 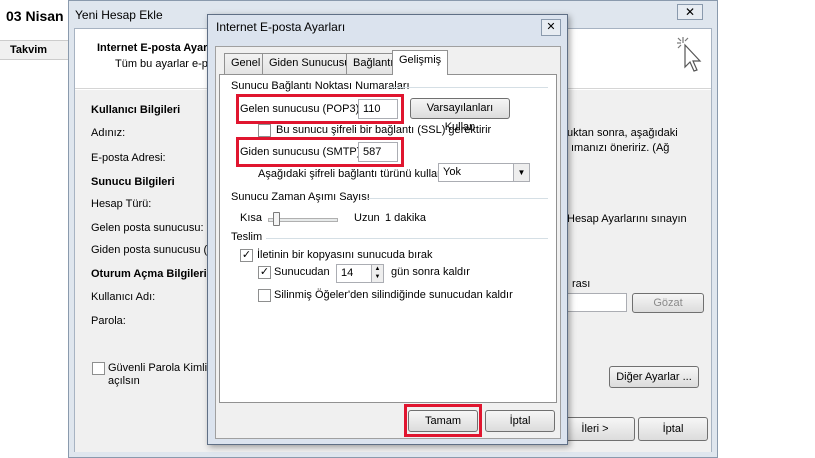 I want to click on right-info-line1: uktan sonra, aşağıdaki, so click(x=622, y=133).